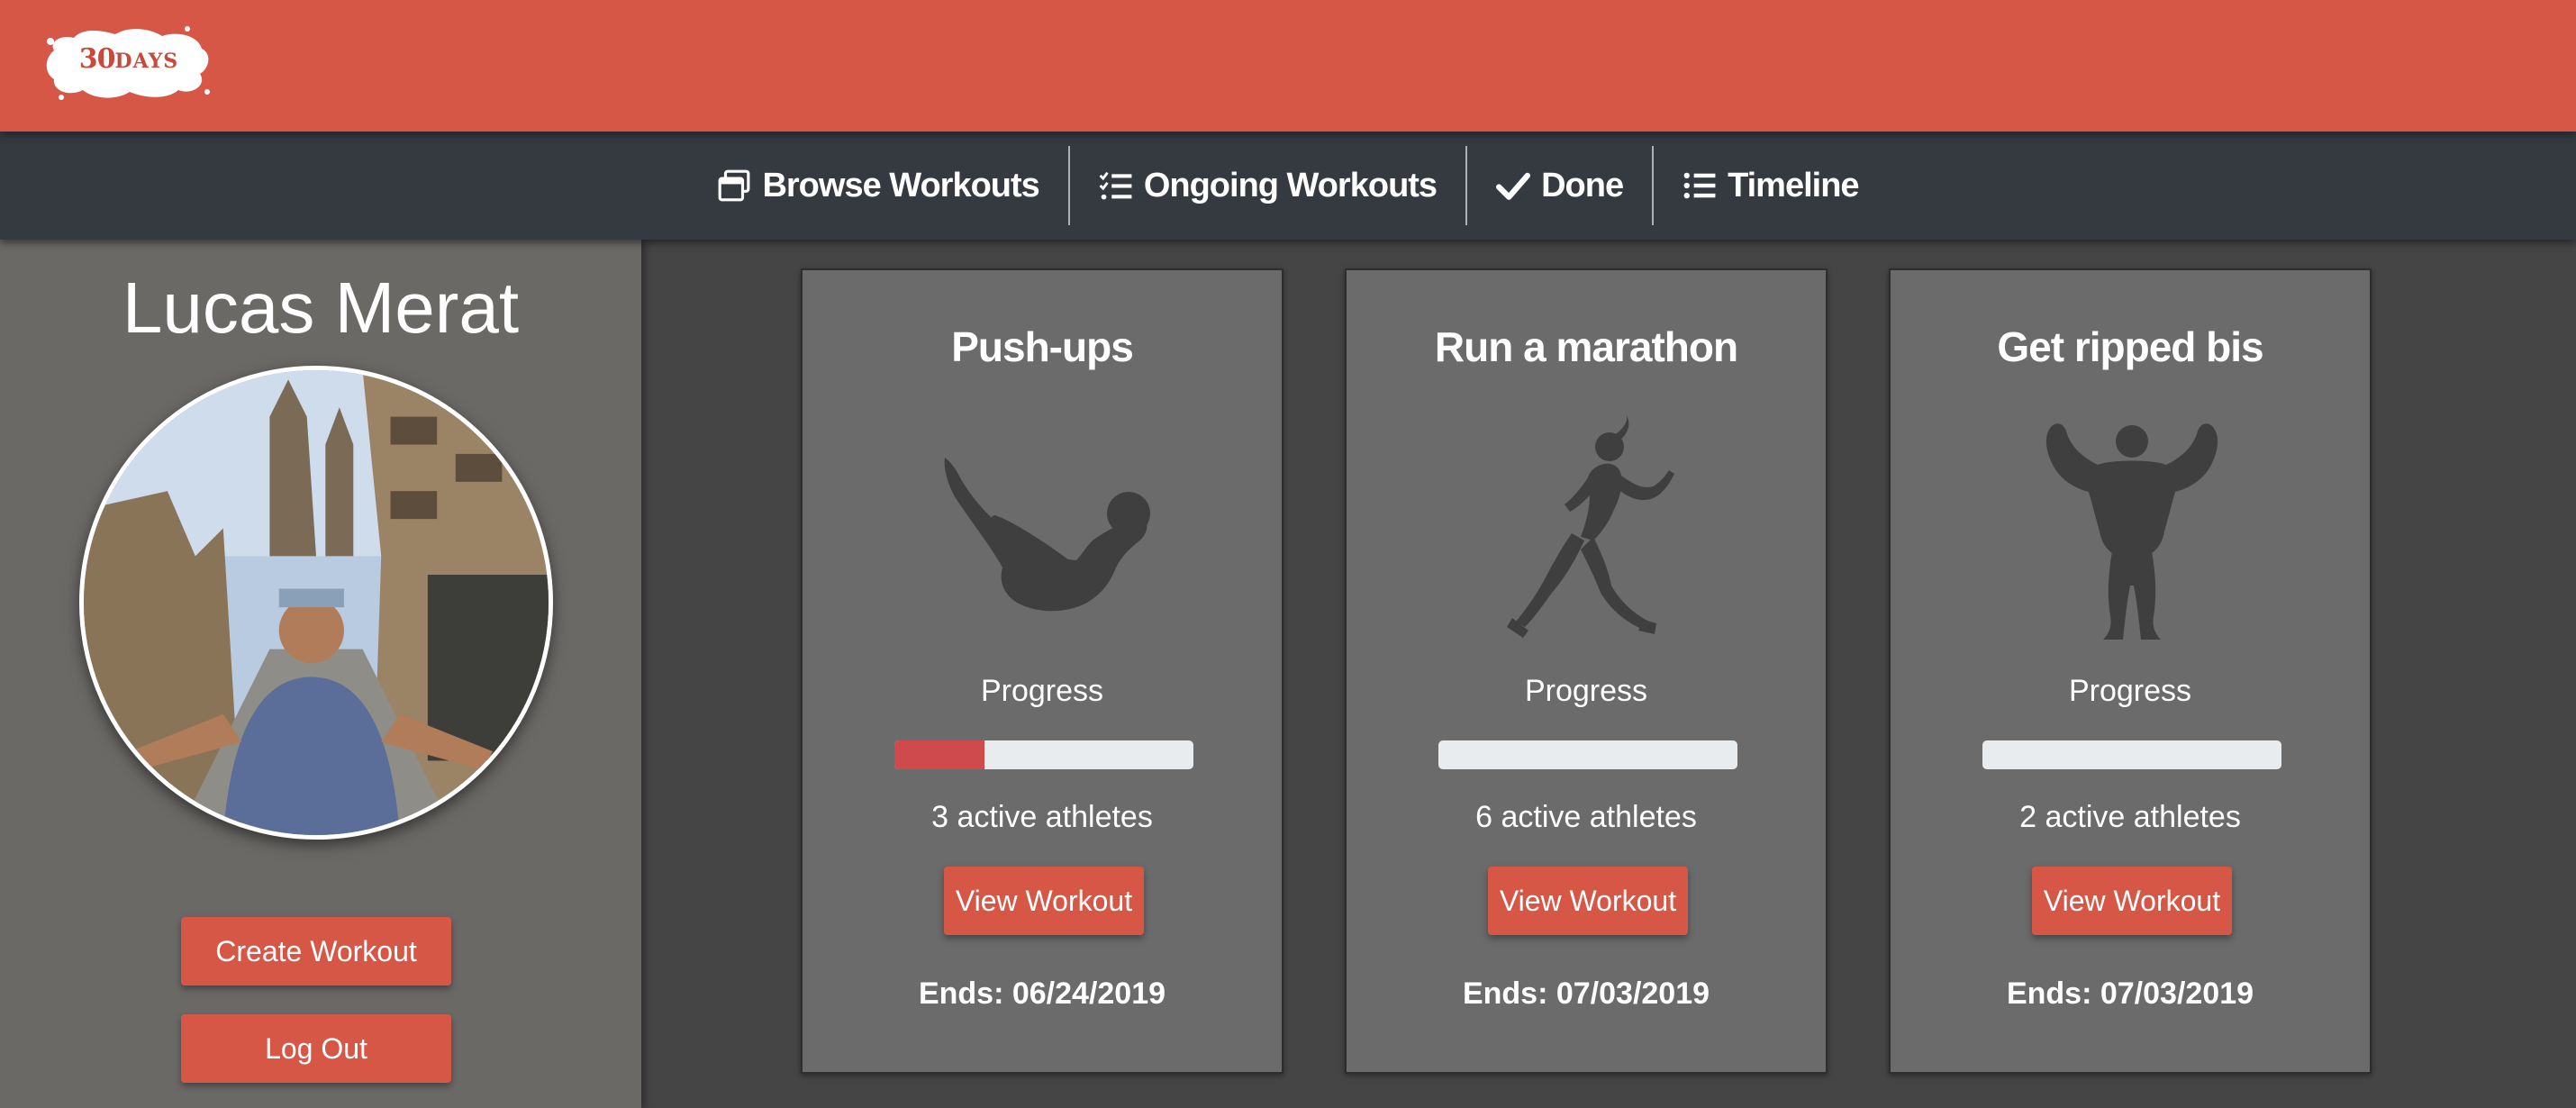 This screenshot has width=2576, height=1108. What do you see at coordinates (1116, 185) in the screenshot?
I see `checklist-icon` at bounding box center [1116, 185].